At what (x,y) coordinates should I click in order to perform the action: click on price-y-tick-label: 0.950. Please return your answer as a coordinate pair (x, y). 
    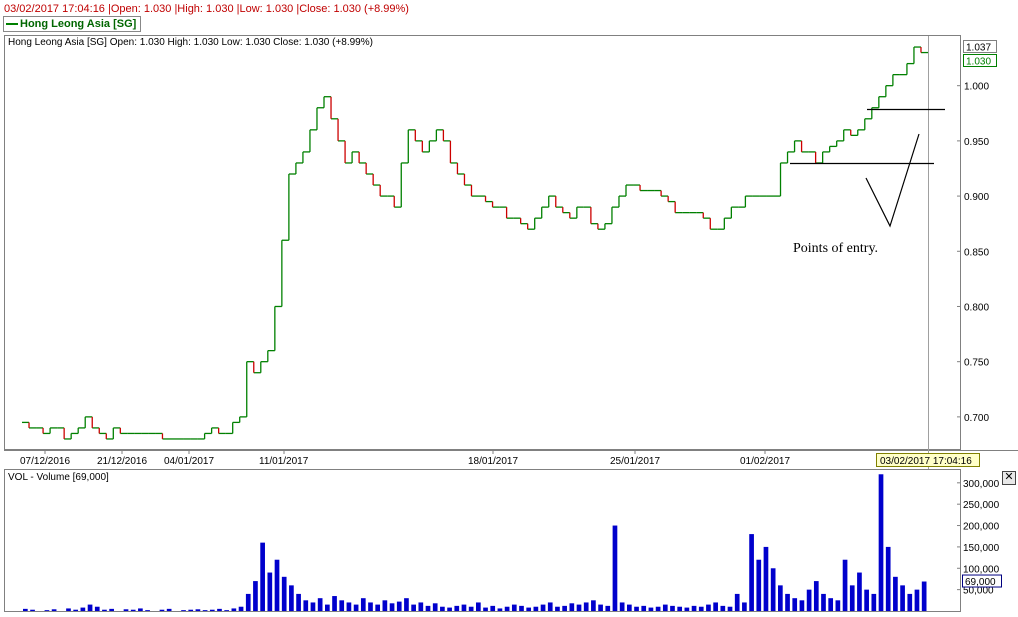
    Looking at the image, I should click on (976, 142).